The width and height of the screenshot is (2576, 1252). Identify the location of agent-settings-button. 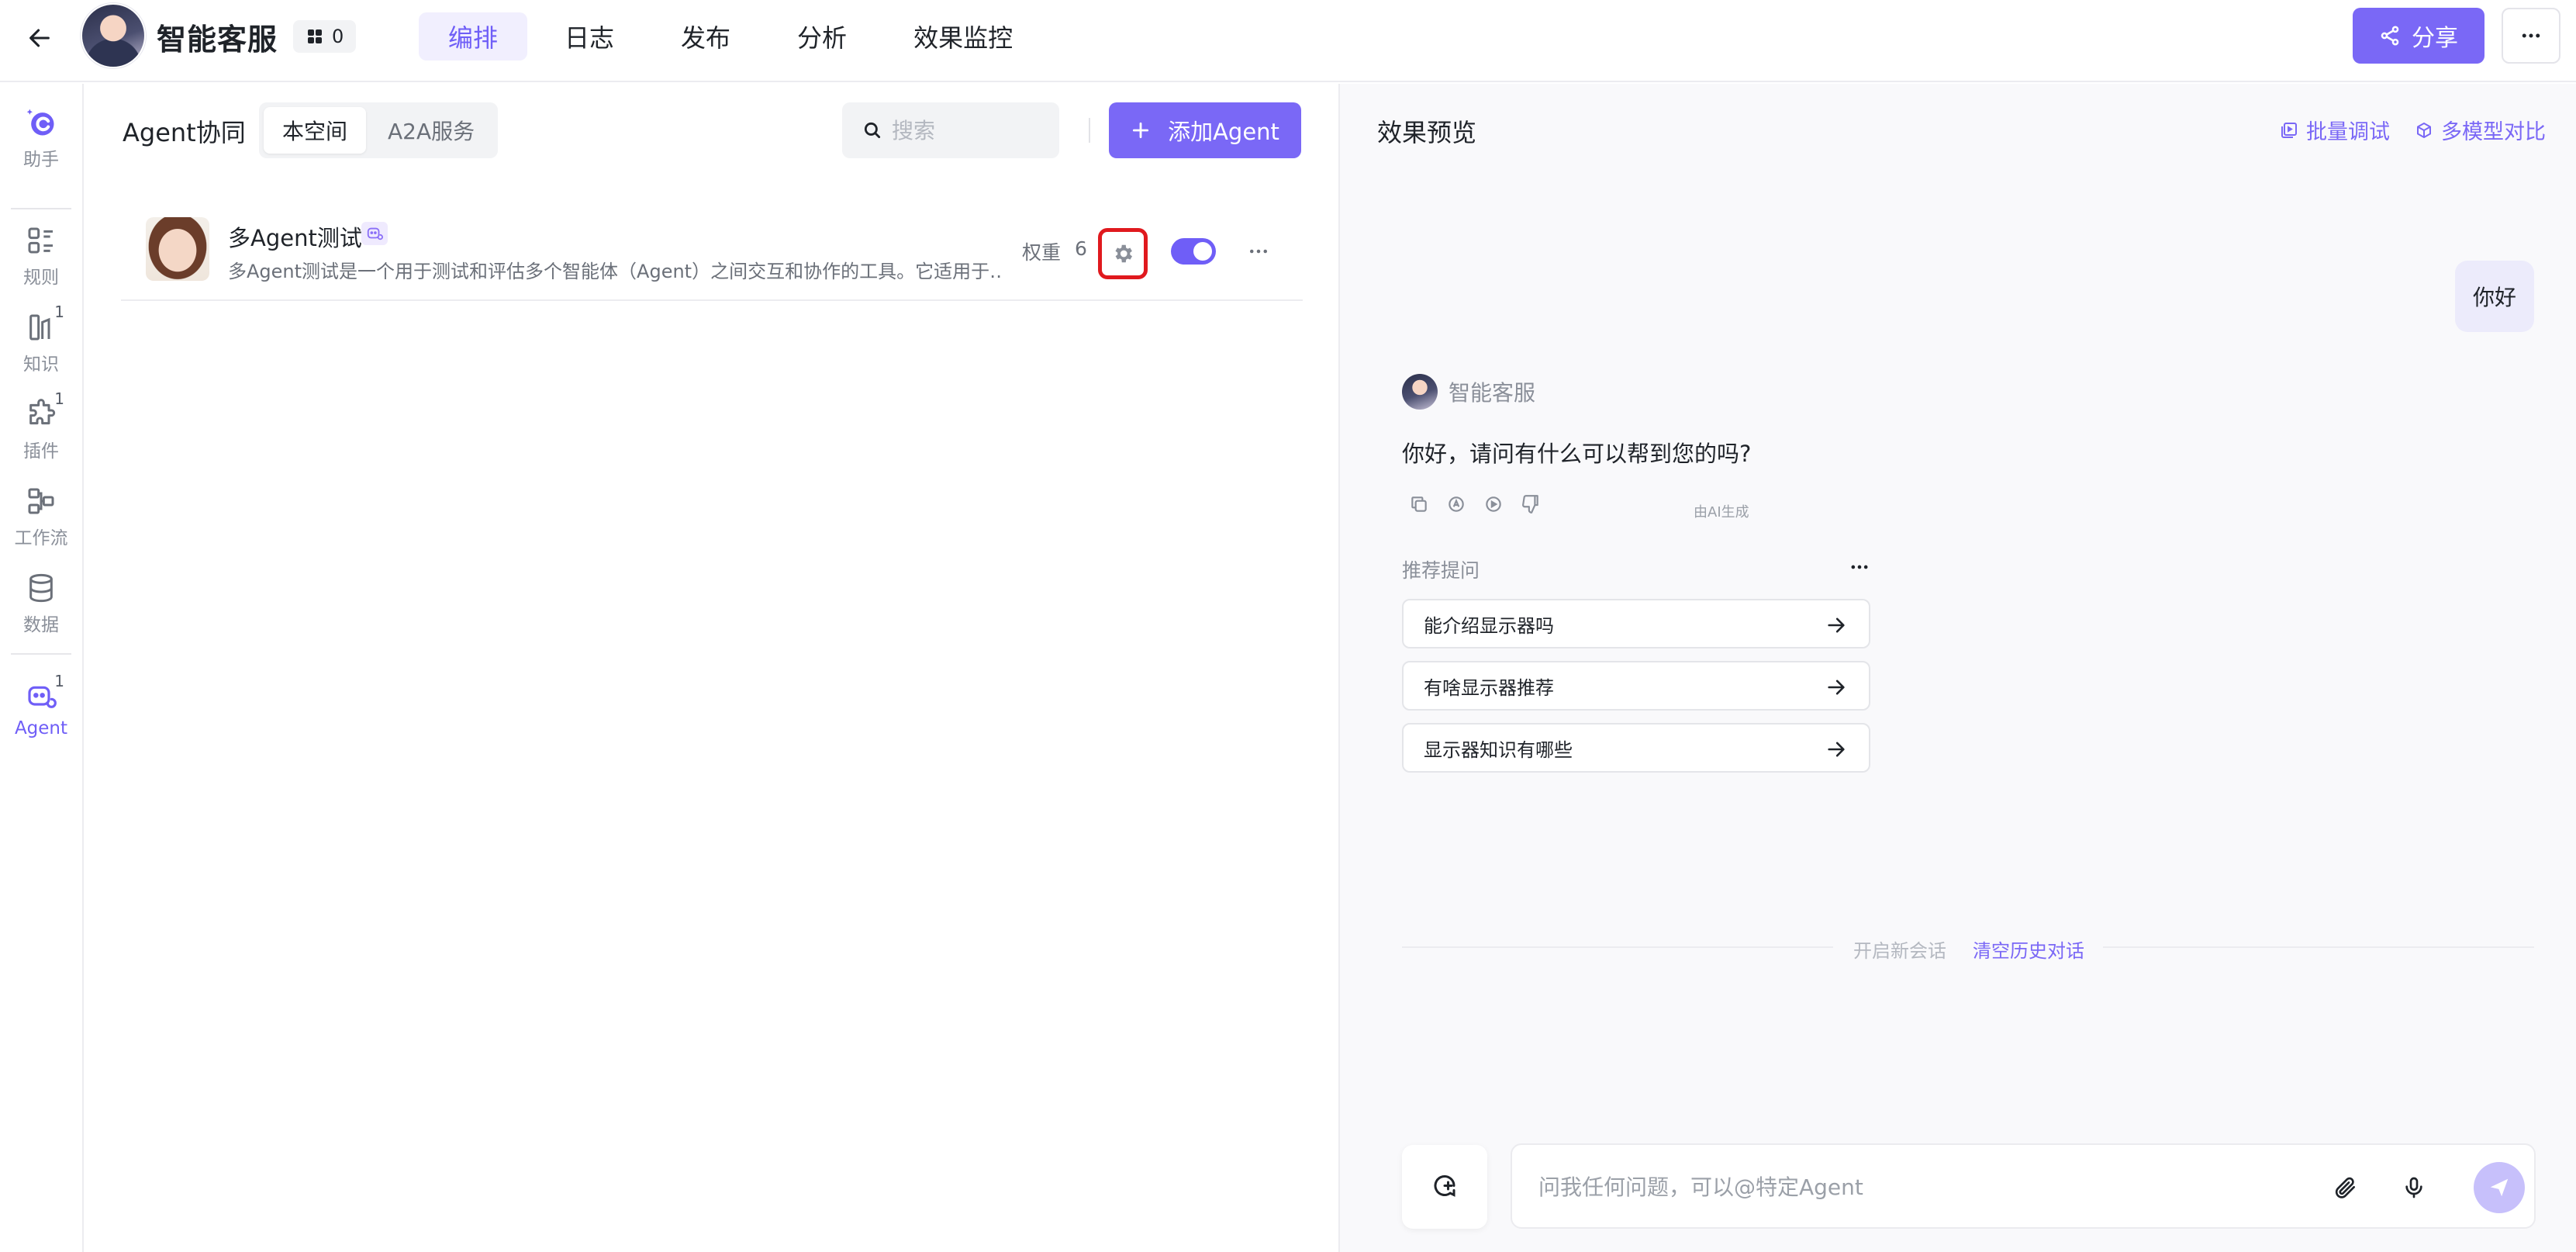
(1123, 253).